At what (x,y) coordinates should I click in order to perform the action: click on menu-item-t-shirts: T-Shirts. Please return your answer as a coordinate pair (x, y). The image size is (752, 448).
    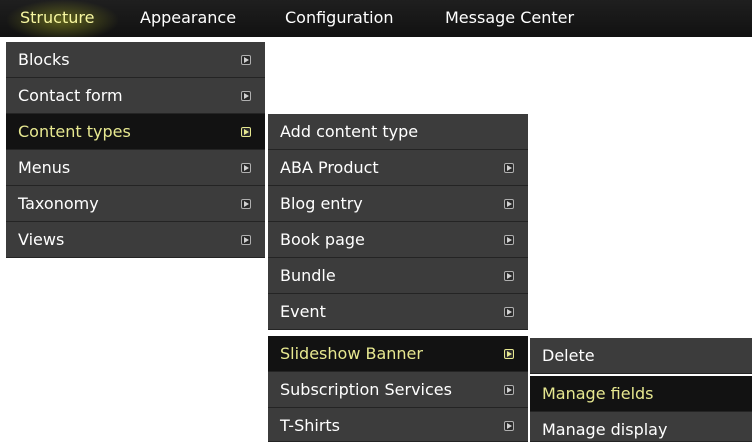
    Looking at the image, I should click on (398, 425).